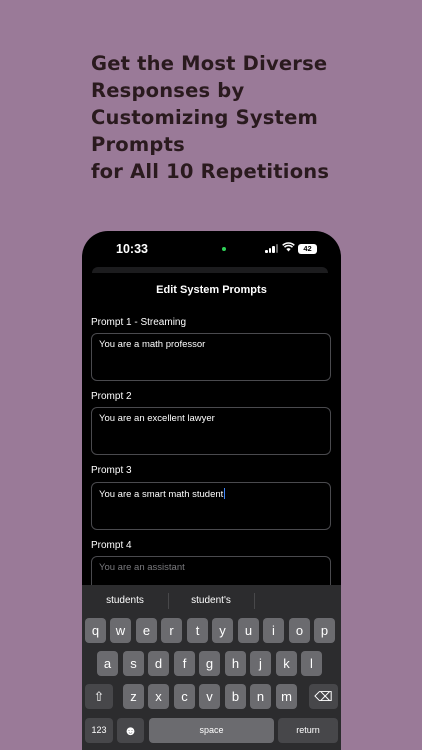  What do you see at coordinates (146, 630) in the screenshot?
I see `key-e: e` at bounding box center [146, 630].